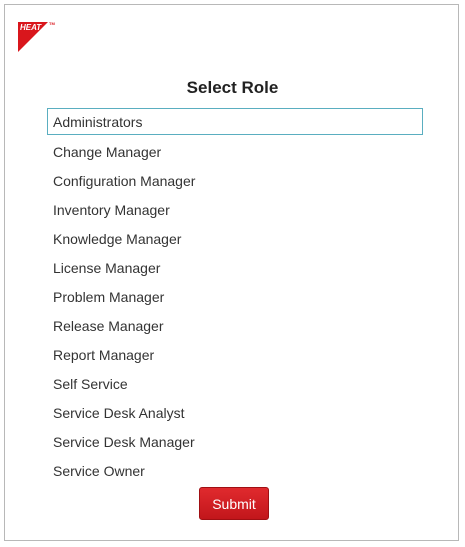 The width and height of the screenshot is (465, 547). I want to click on role-item-service-desk-analyst: Service Desk Analyst, so click(235, 412).